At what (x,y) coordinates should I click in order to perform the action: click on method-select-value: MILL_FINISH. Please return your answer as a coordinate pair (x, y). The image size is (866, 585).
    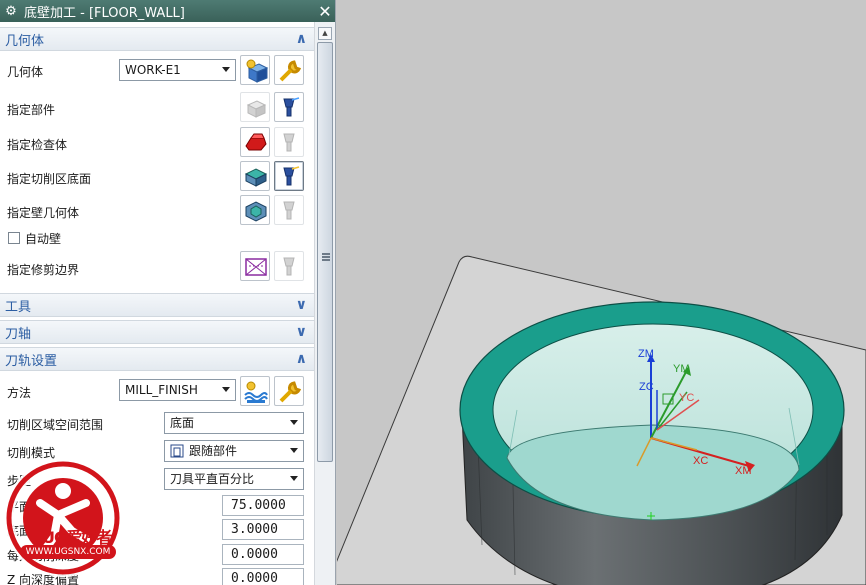
    Looking at the image, I should click on (161, 390).